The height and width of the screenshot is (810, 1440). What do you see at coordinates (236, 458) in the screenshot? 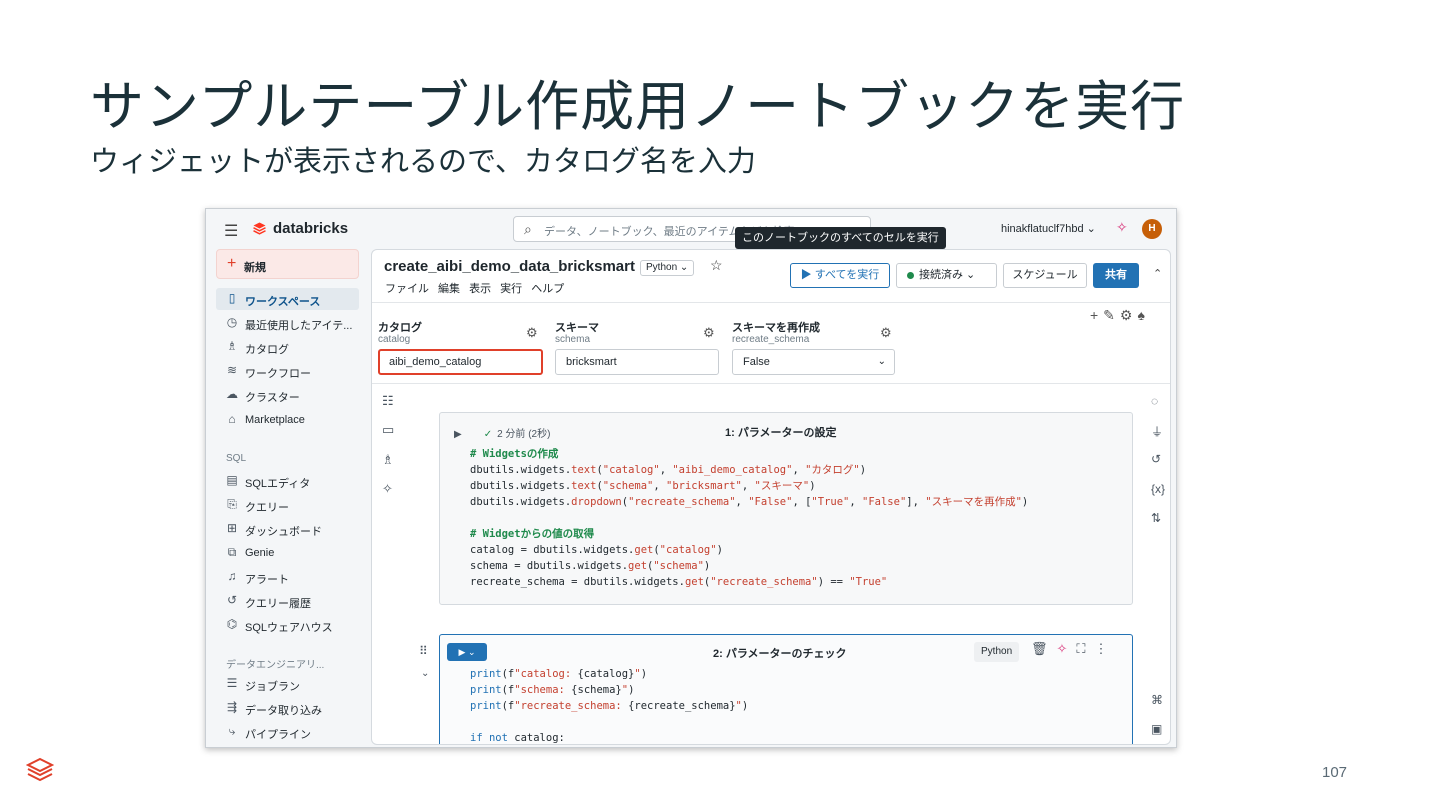
I see `sidebar-section-sql: SQL` at bounding box center [236, 458].